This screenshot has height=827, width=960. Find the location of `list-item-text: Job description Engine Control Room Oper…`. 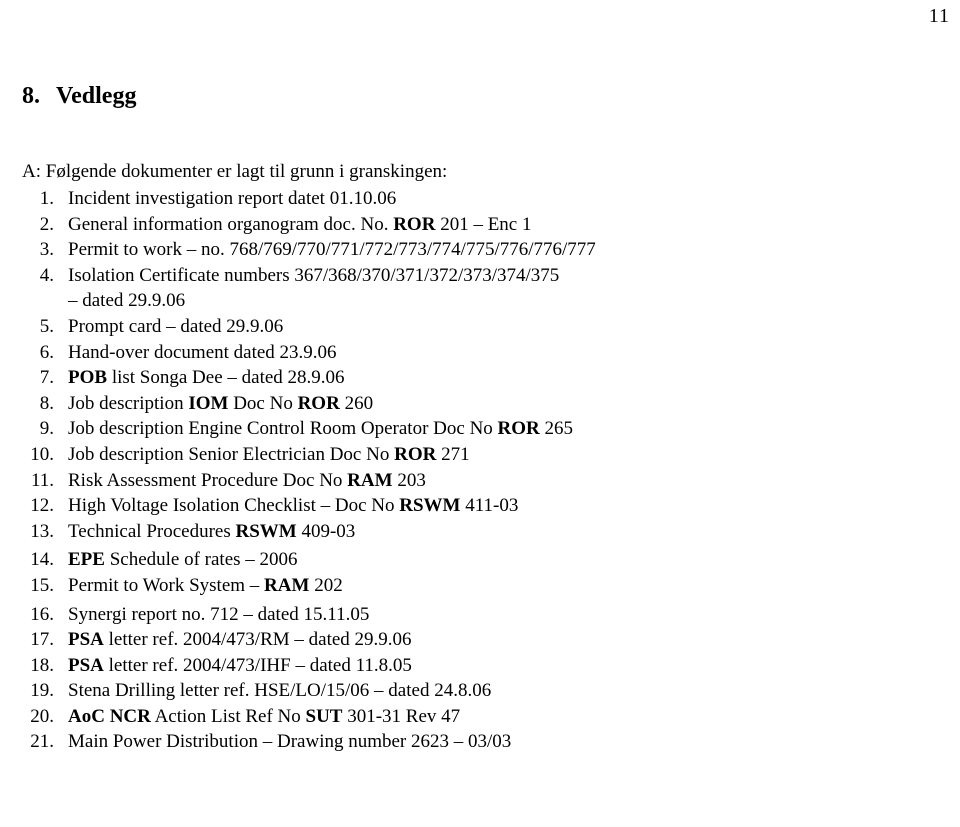

list-item-text: Job description Engine Control Room Oper… is located at coordinates (321, 429).